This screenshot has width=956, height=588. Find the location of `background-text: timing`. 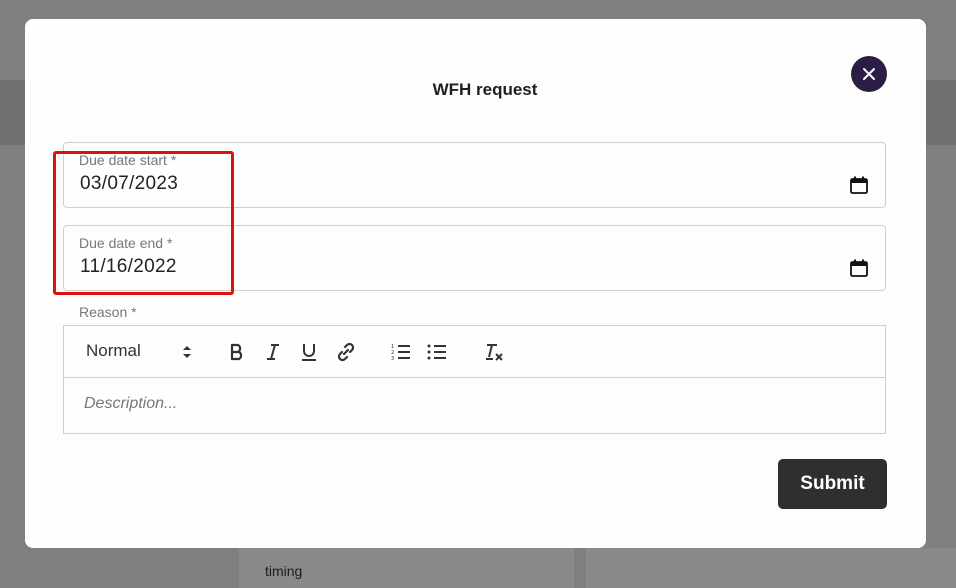

background-text: timing is located at coordinates (284, 571).